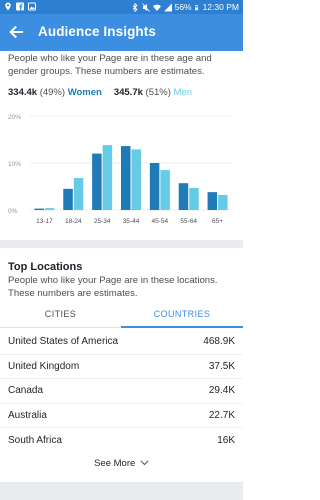 This screenshot has height=500, width=320. I want to click on facebook-icon, so click(20, 6).